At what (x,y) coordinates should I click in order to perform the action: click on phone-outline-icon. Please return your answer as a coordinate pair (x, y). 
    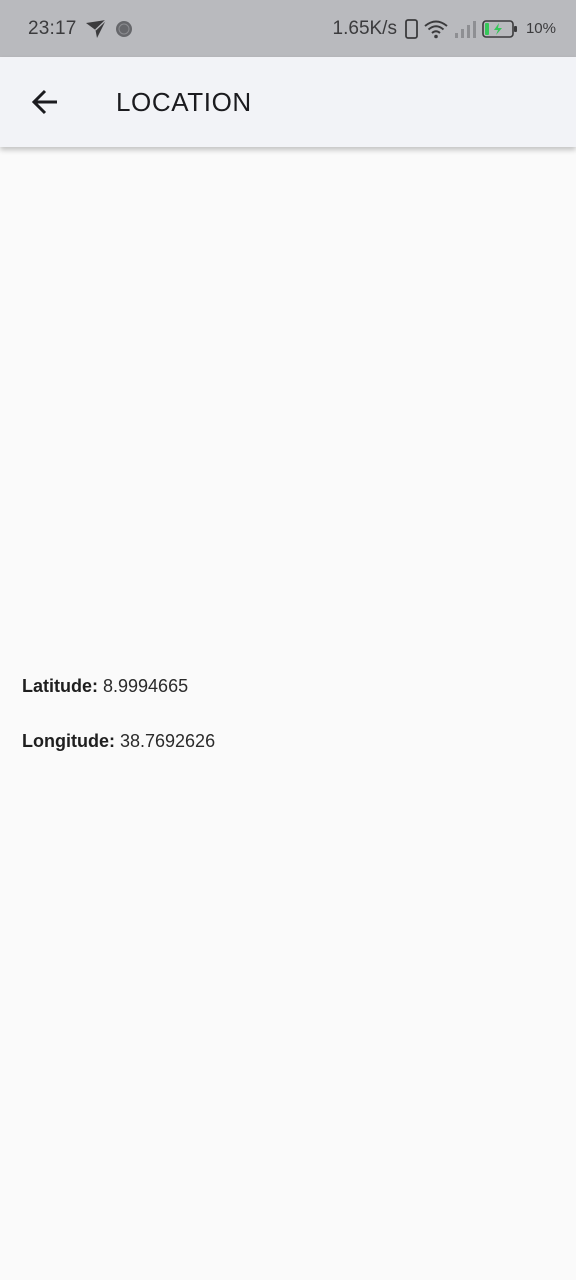
    Looking at the image, I should click on (411, 28).